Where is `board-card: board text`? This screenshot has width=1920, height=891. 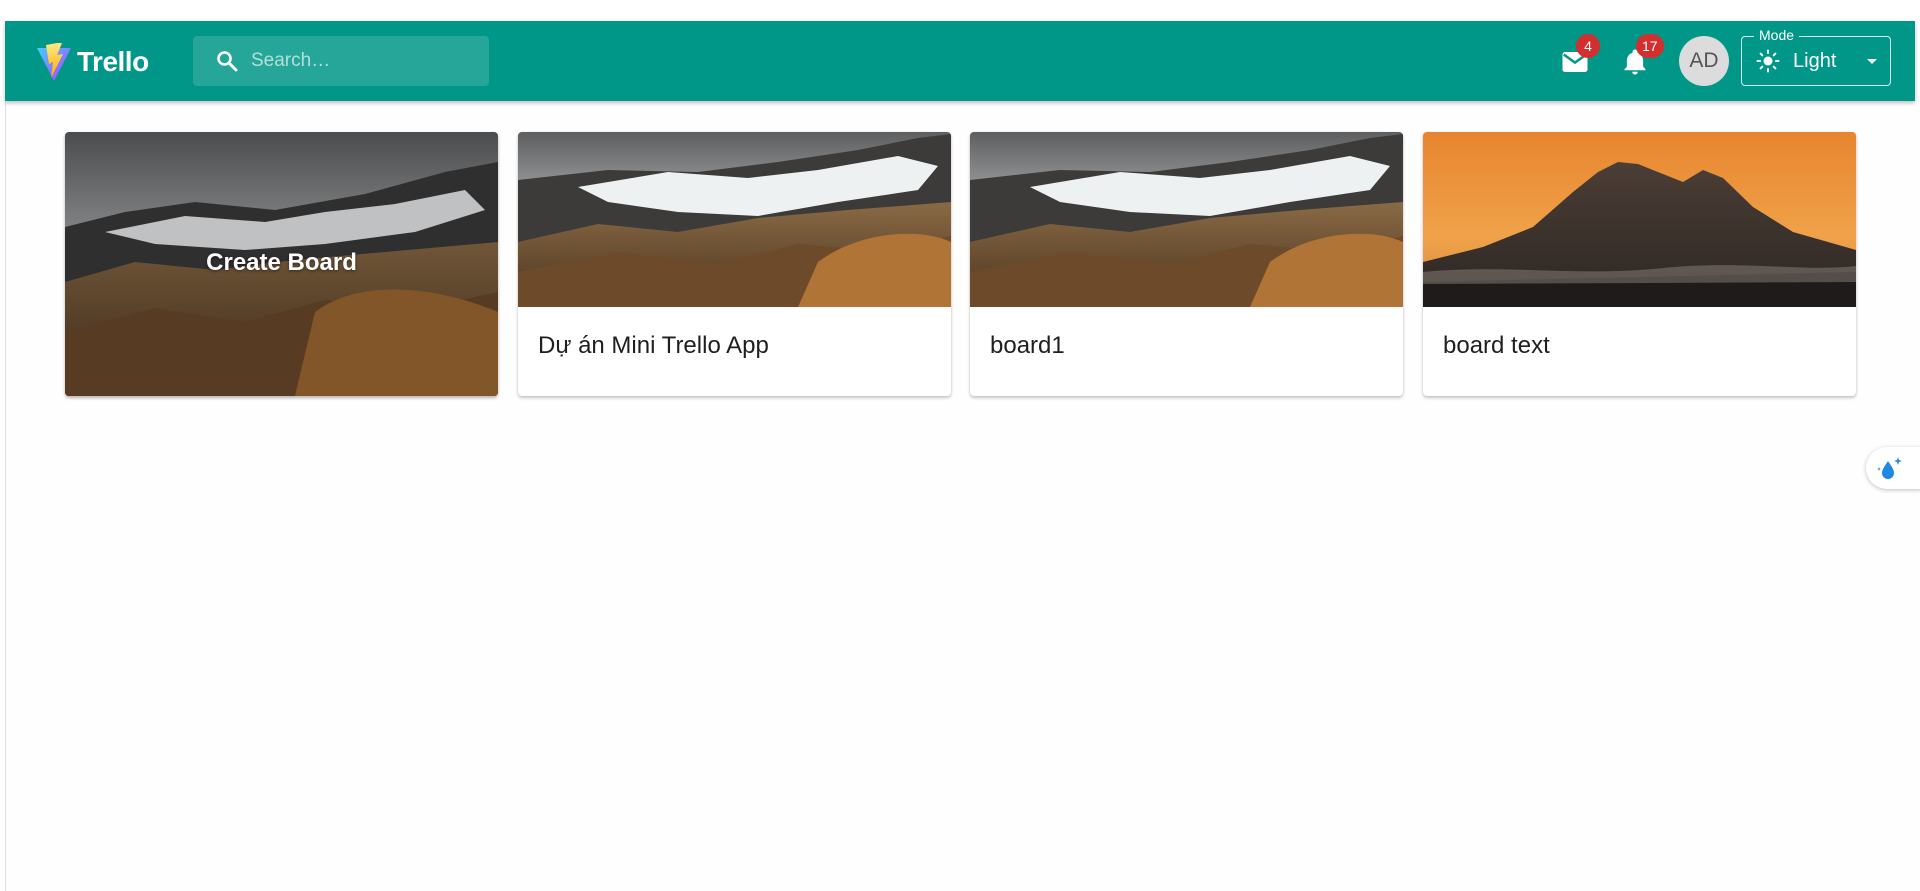 board-card: board text is located at coordinates (1639, 264).